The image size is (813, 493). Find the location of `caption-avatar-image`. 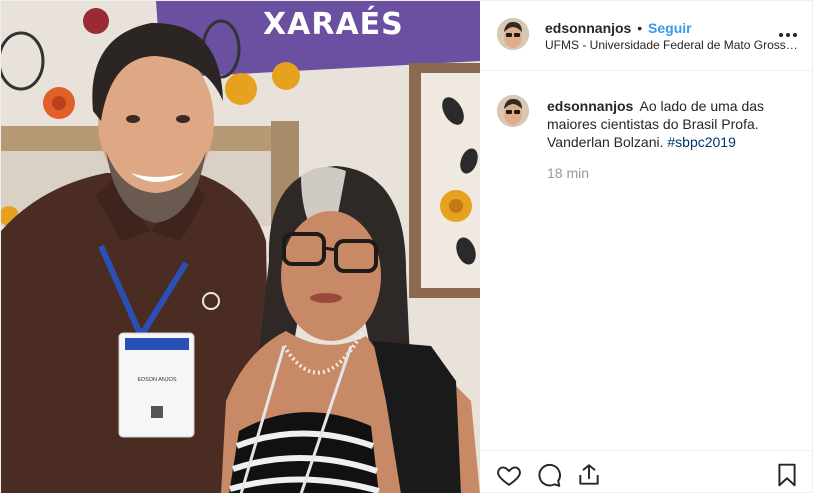

caption-avatar-image is located at coordinates (513, 111).